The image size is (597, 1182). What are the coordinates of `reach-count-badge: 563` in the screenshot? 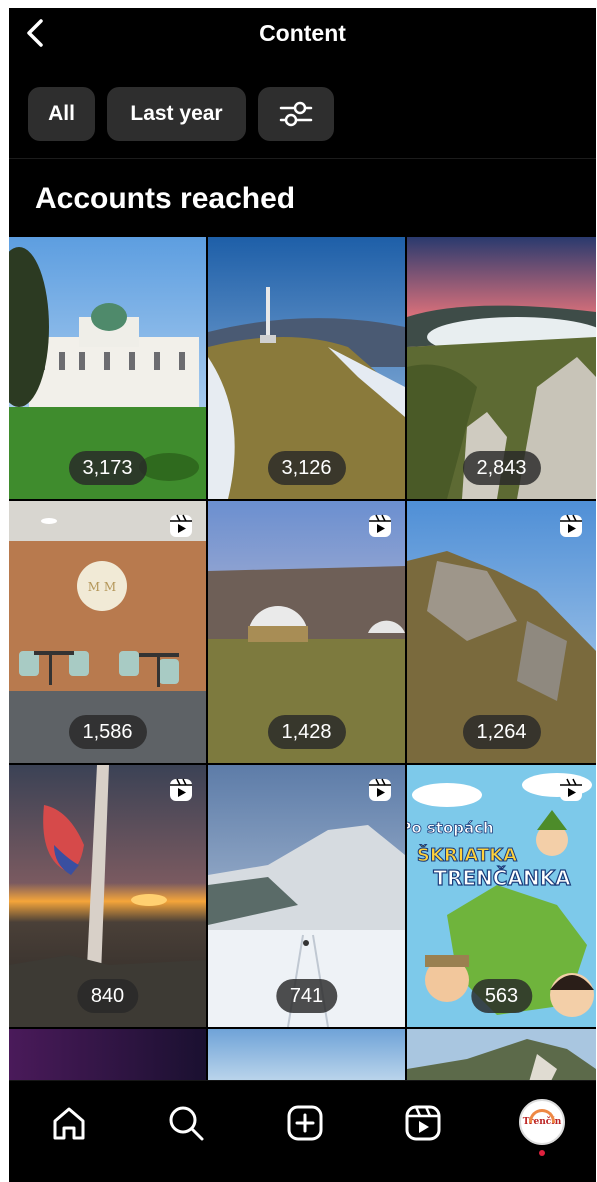 It's located at (501, 996).